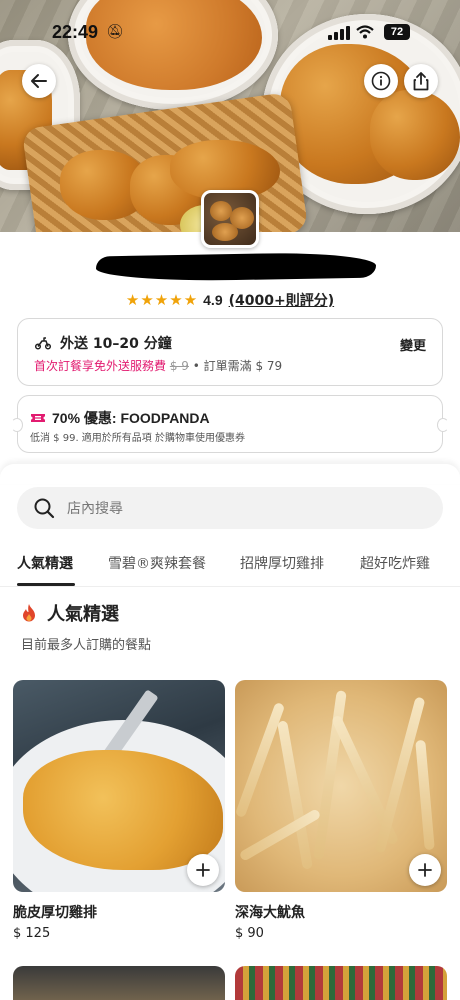 This screenshot has width=460, height=1000. I want to click on product-card: 脆皮厚切雞排 $ 125, so click(119, 810).